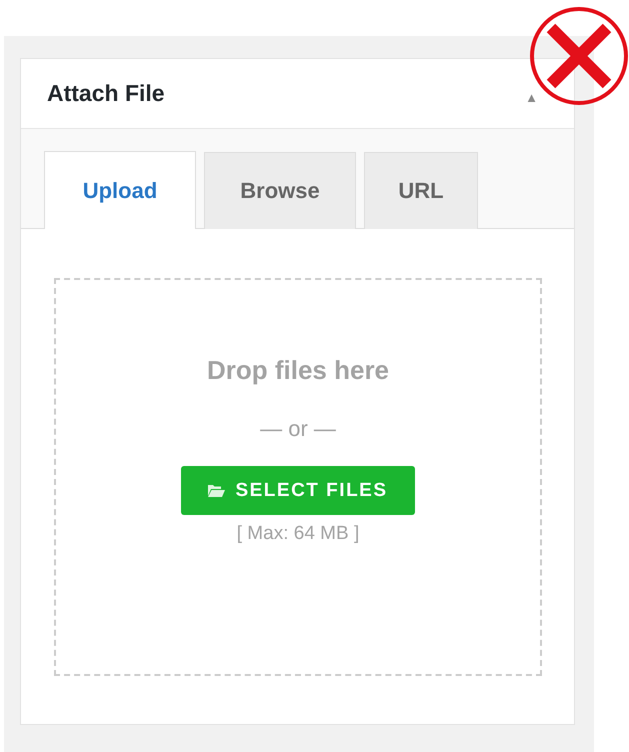 The height and width of the screenshot is (752, 629). What do you see at coordinates (120, 190) in the screenshot?
I see `tab: Upload` at bounding box center [120, 190].